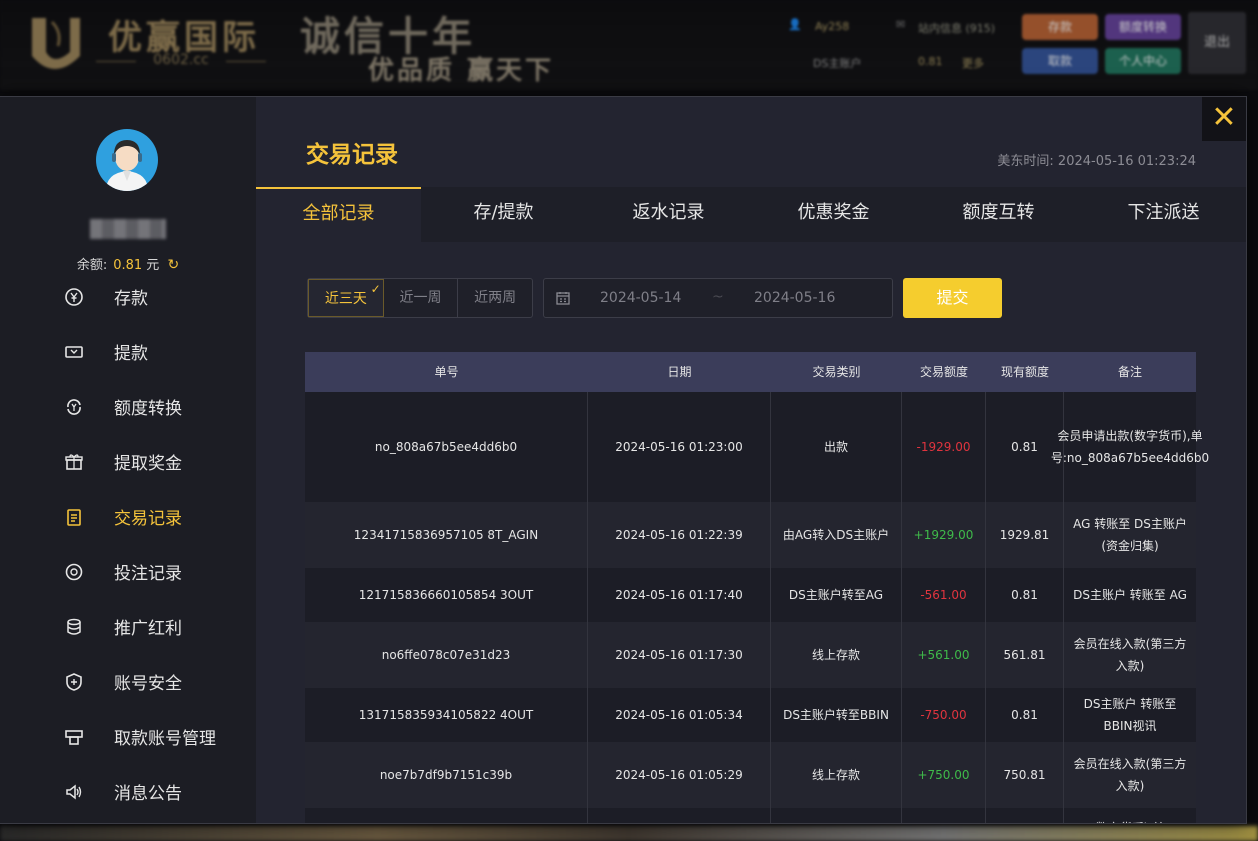  Describe the element at coordinates (1060, 61) in the screenshot. I see `header-withdraw-button: 取款` at that location.